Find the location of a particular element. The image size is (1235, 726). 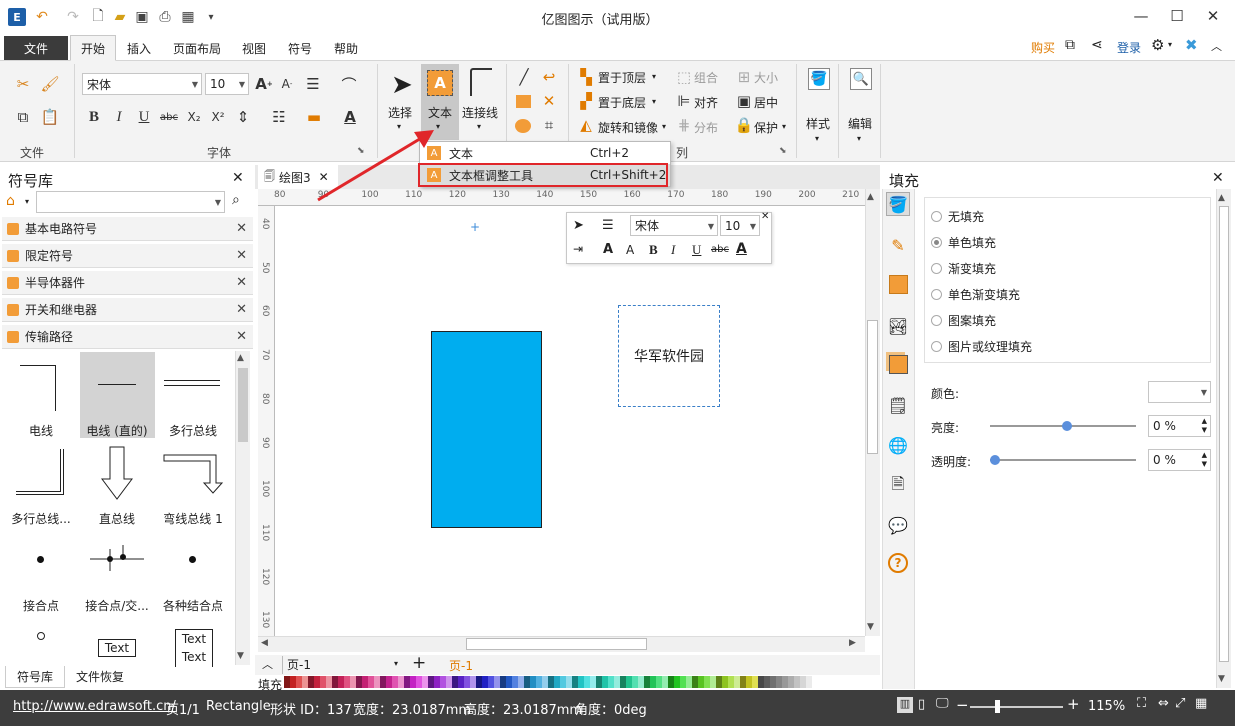

font-size-combo: 10 ▼ is located at coordinates (227, 84).